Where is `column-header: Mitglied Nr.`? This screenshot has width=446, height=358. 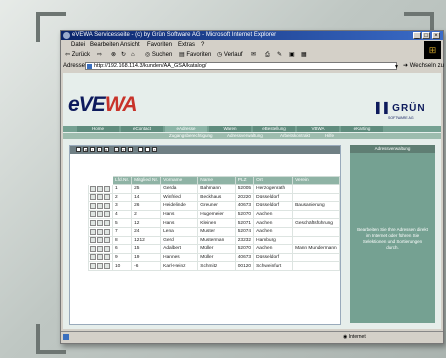
column-header: Mitglied Nr. is located at coordinates (146, 180).